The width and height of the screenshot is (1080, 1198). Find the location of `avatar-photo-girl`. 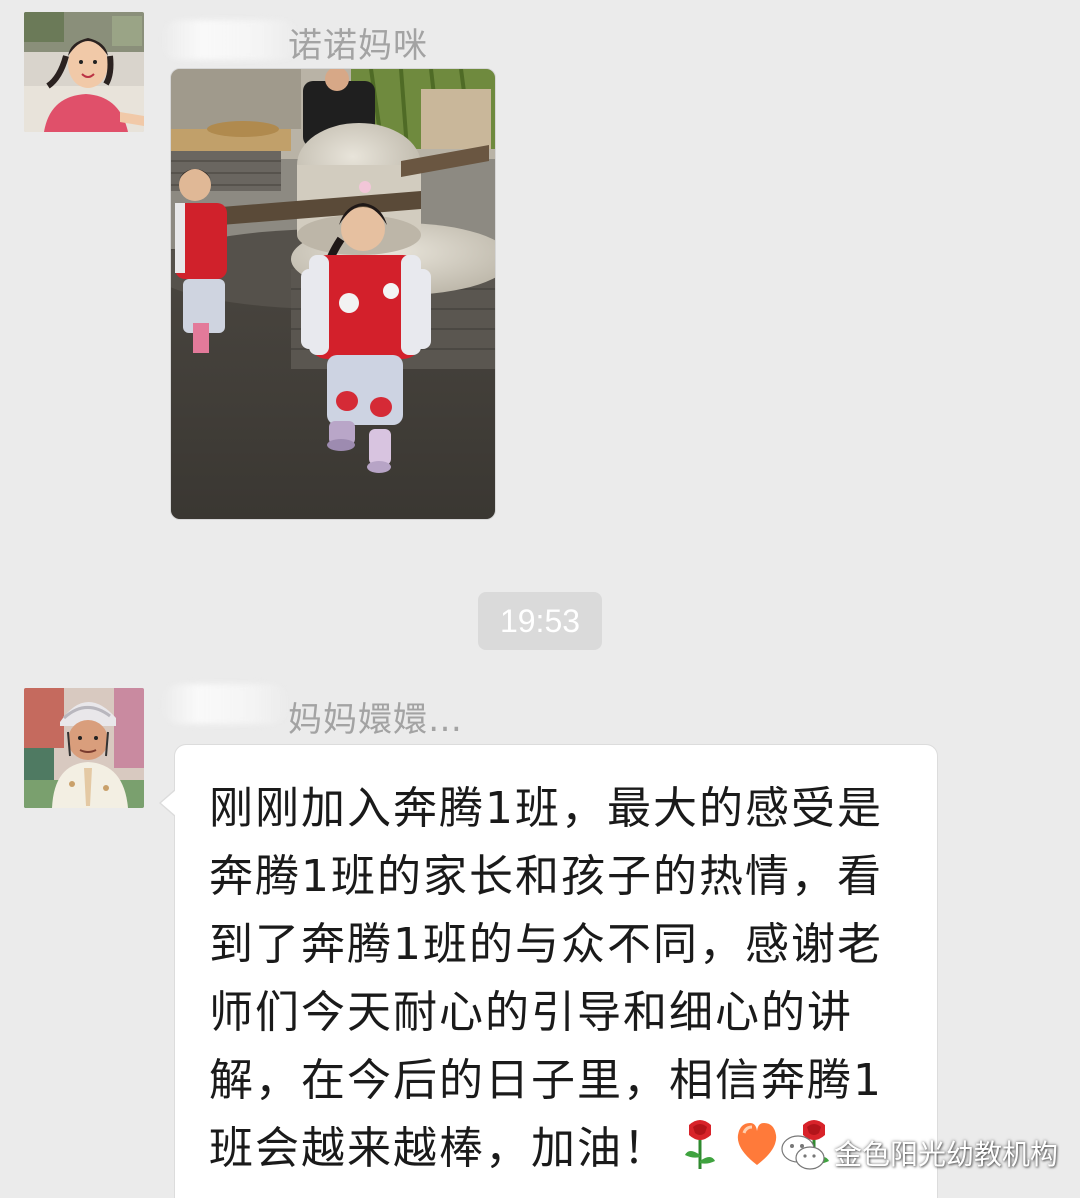

avatar-photo-girl is located at coordinates (84, 72).